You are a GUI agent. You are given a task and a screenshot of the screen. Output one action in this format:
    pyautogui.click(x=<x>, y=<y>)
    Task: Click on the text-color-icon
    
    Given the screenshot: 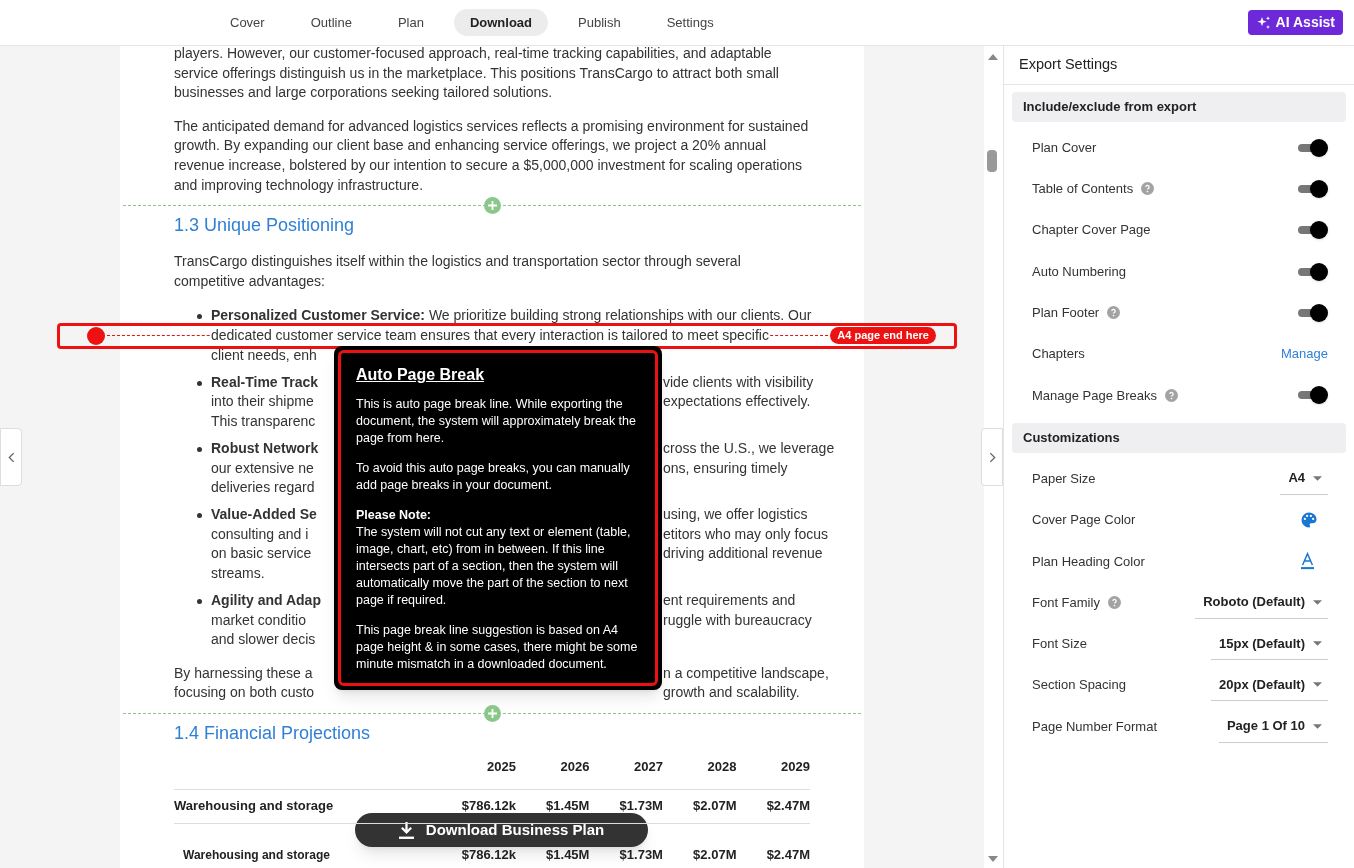 What is the action you would take?
    pyautogui.click(x=1307, y=561)
    